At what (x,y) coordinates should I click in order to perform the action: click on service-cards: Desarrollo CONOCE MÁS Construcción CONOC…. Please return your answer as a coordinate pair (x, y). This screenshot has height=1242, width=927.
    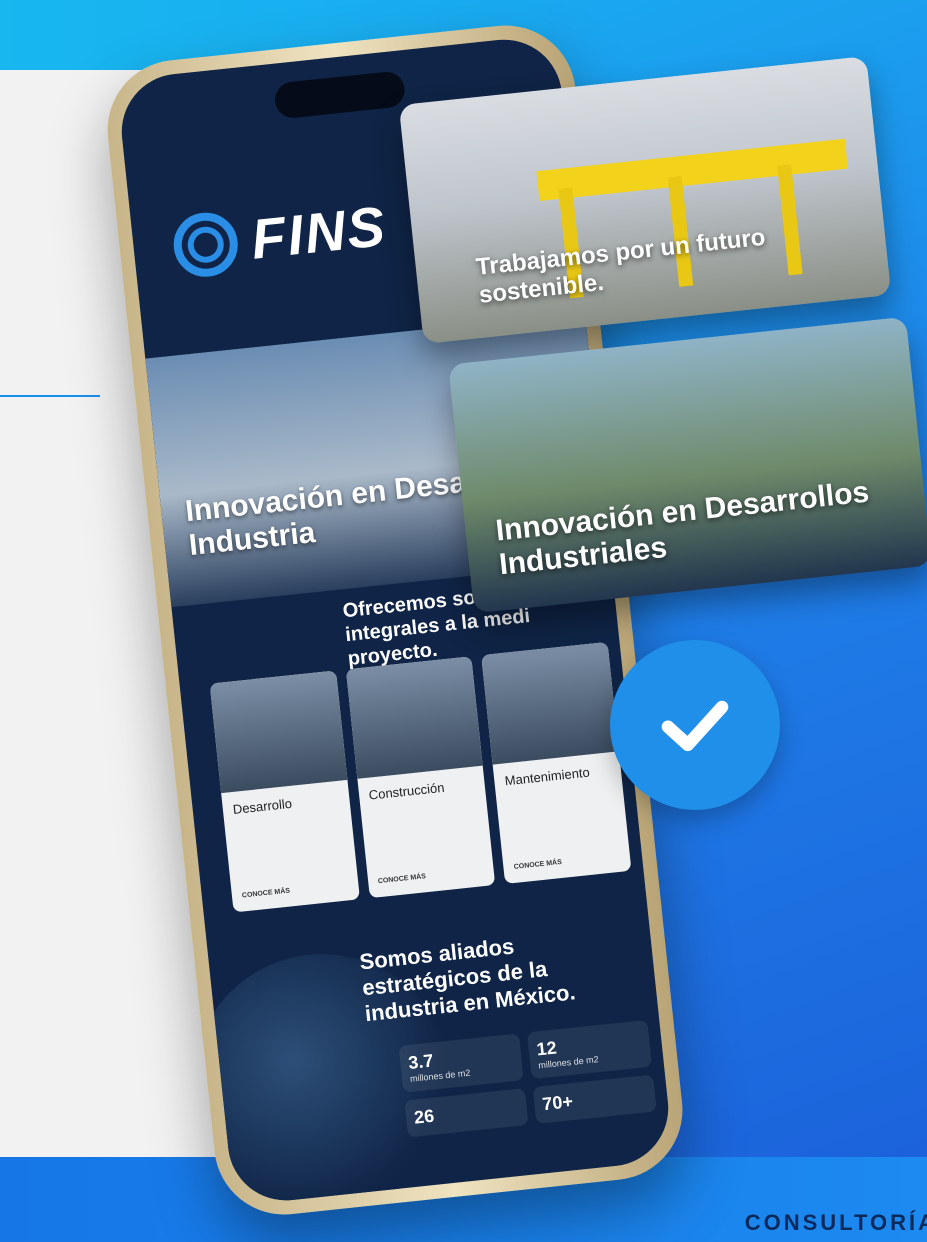
    Looking at the image, I should click on (420, 777).